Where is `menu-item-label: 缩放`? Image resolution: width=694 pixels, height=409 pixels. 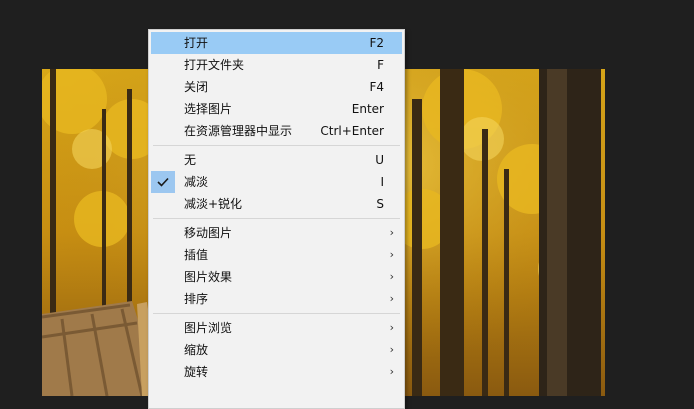 menu-item-label: 缩放 is located at coordinates (196, 350).